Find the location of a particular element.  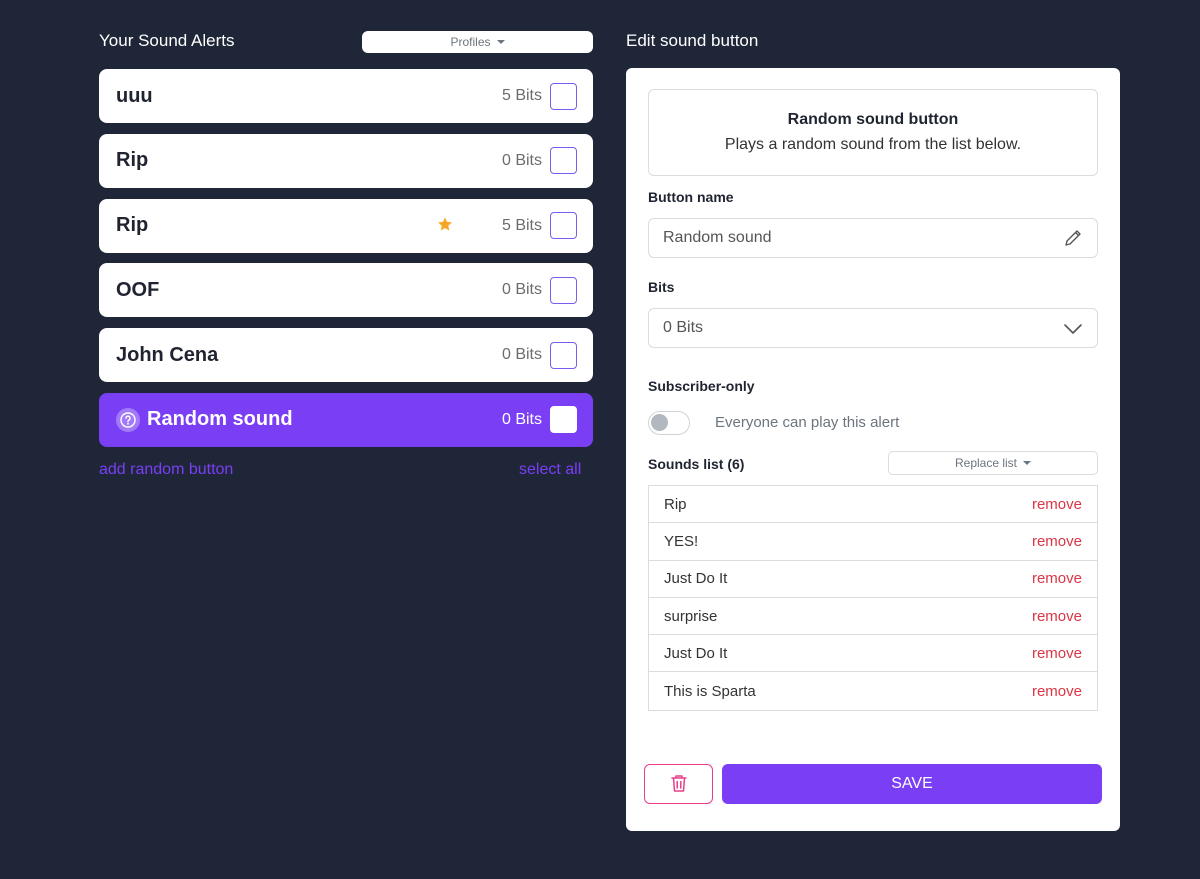

bits-label: Bits is located at coordinates (661, 287).